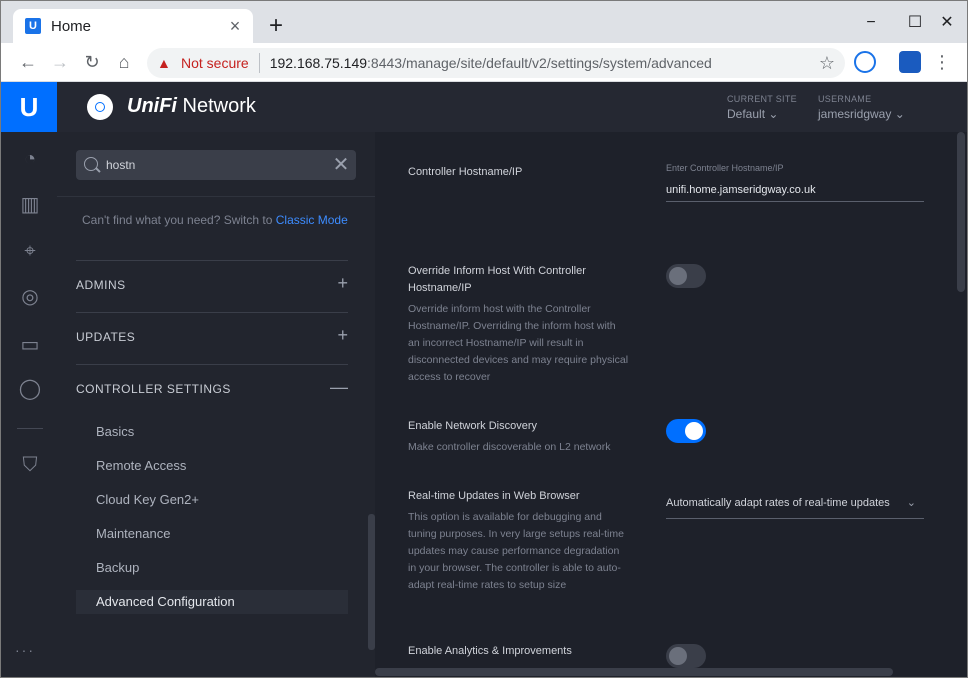 The width and height of the screenshot is (968, 678). Describe the element at coordinates (259, 63) in the screenshot. I see `omnibox-divider` at that location.